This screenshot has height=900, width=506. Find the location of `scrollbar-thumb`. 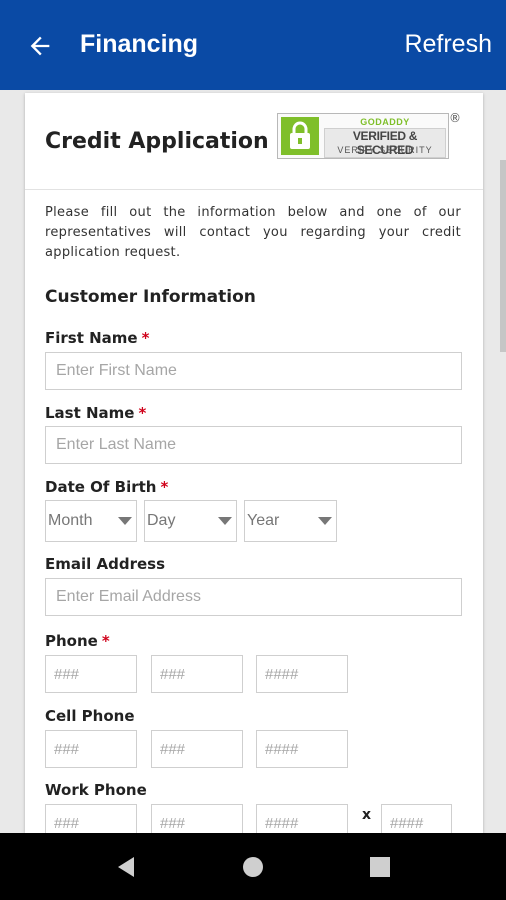

scrollbar-thumb is located at coordinates (503, 256).